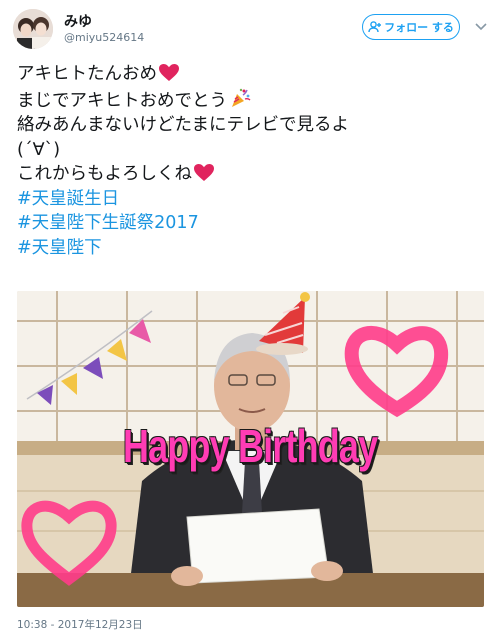  What do you see at coordinates (39, 149) in the screenshot?
I see `tweet-line: (´∀`)` at bounding box center [39, 149].